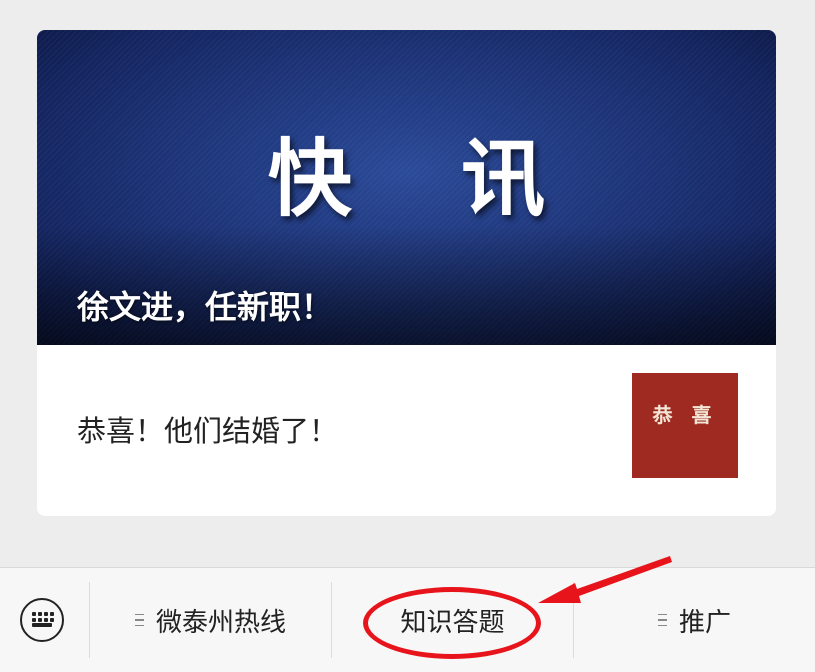 The height and width of the screenshot is (672, 815). Describe the element at coordinates (685, 415) in the screenshot. I see `thumbnail-text: 恭 喜` at that location.